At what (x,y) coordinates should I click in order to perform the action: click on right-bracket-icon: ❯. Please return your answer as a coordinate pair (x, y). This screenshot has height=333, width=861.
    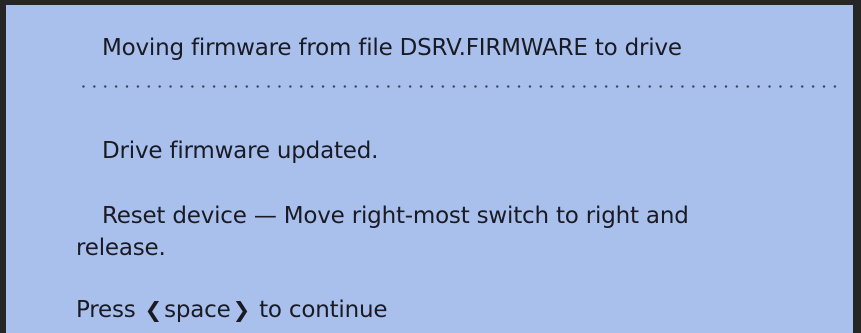
    Looking at the image, I should click on (241, 310).